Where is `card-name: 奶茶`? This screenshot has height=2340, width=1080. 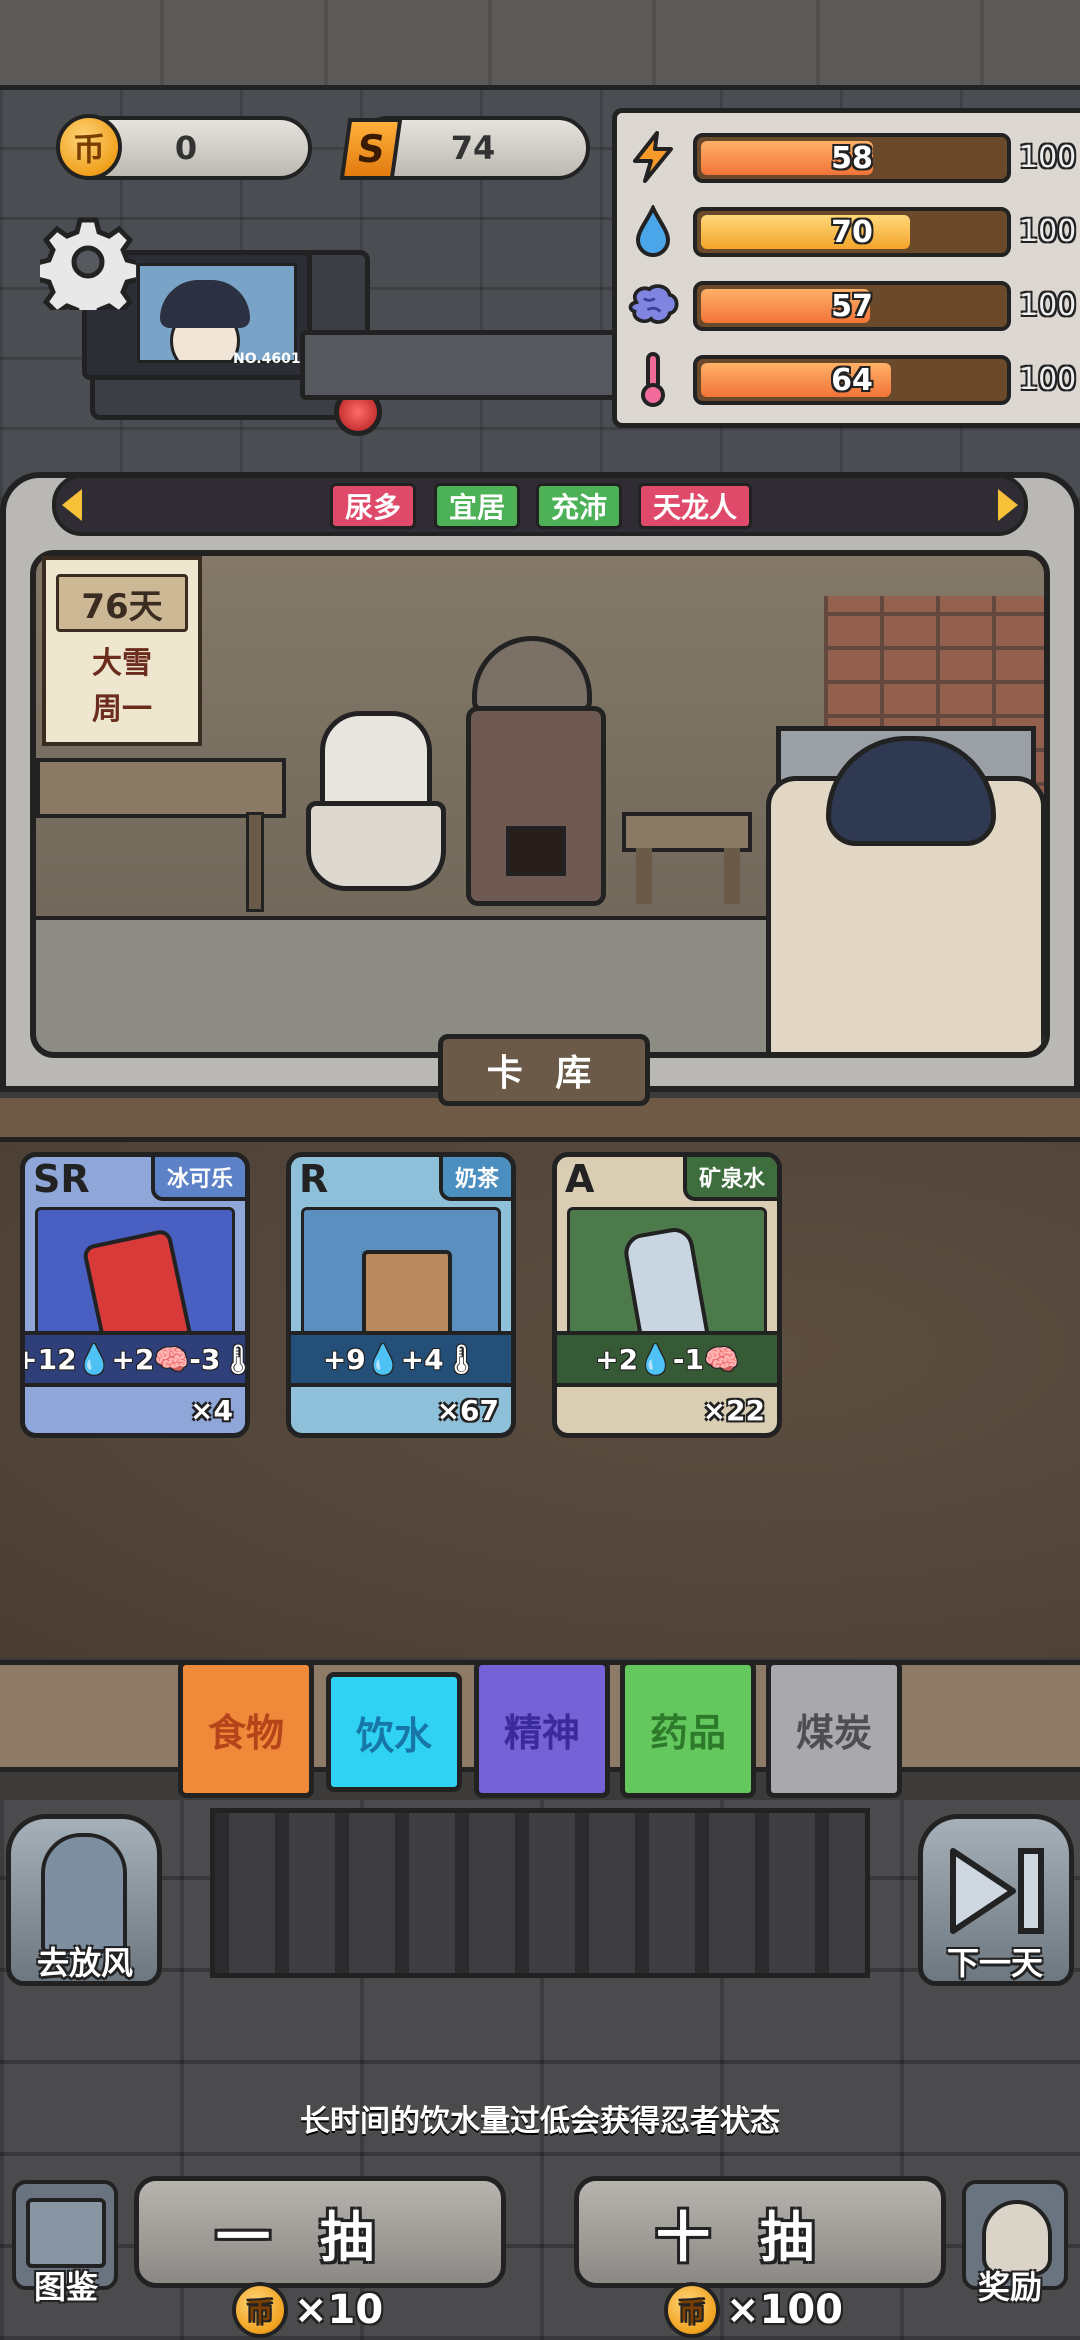 card-name: 奶茶 is located at coordinates (474, 1179).